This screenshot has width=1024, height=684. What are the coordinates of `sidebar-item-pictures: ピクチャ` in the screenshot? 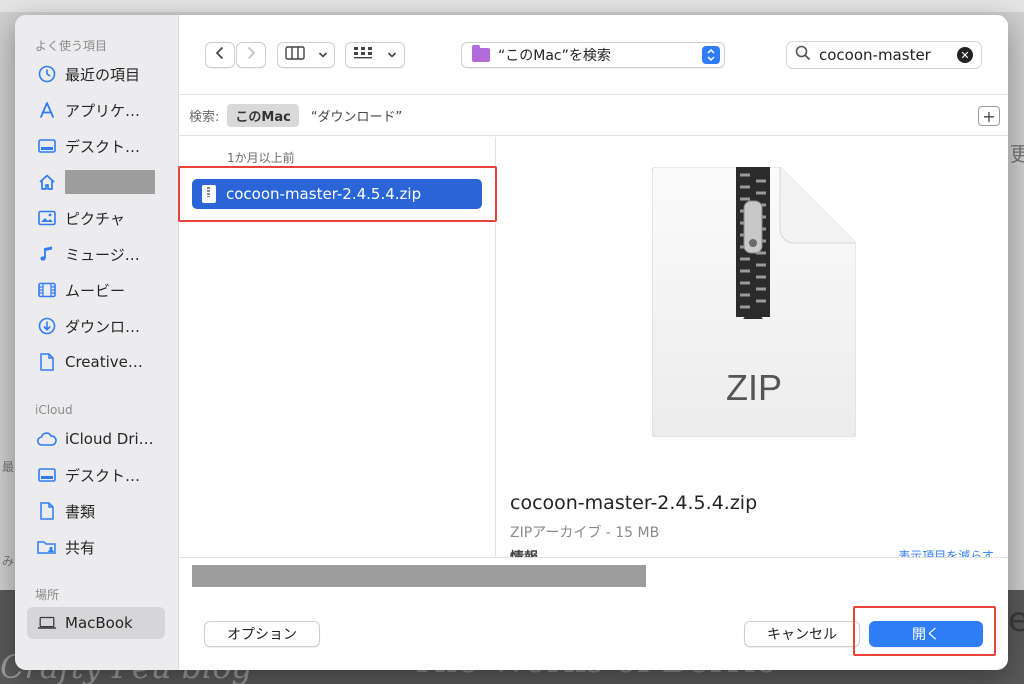 It's located at (96, 218).